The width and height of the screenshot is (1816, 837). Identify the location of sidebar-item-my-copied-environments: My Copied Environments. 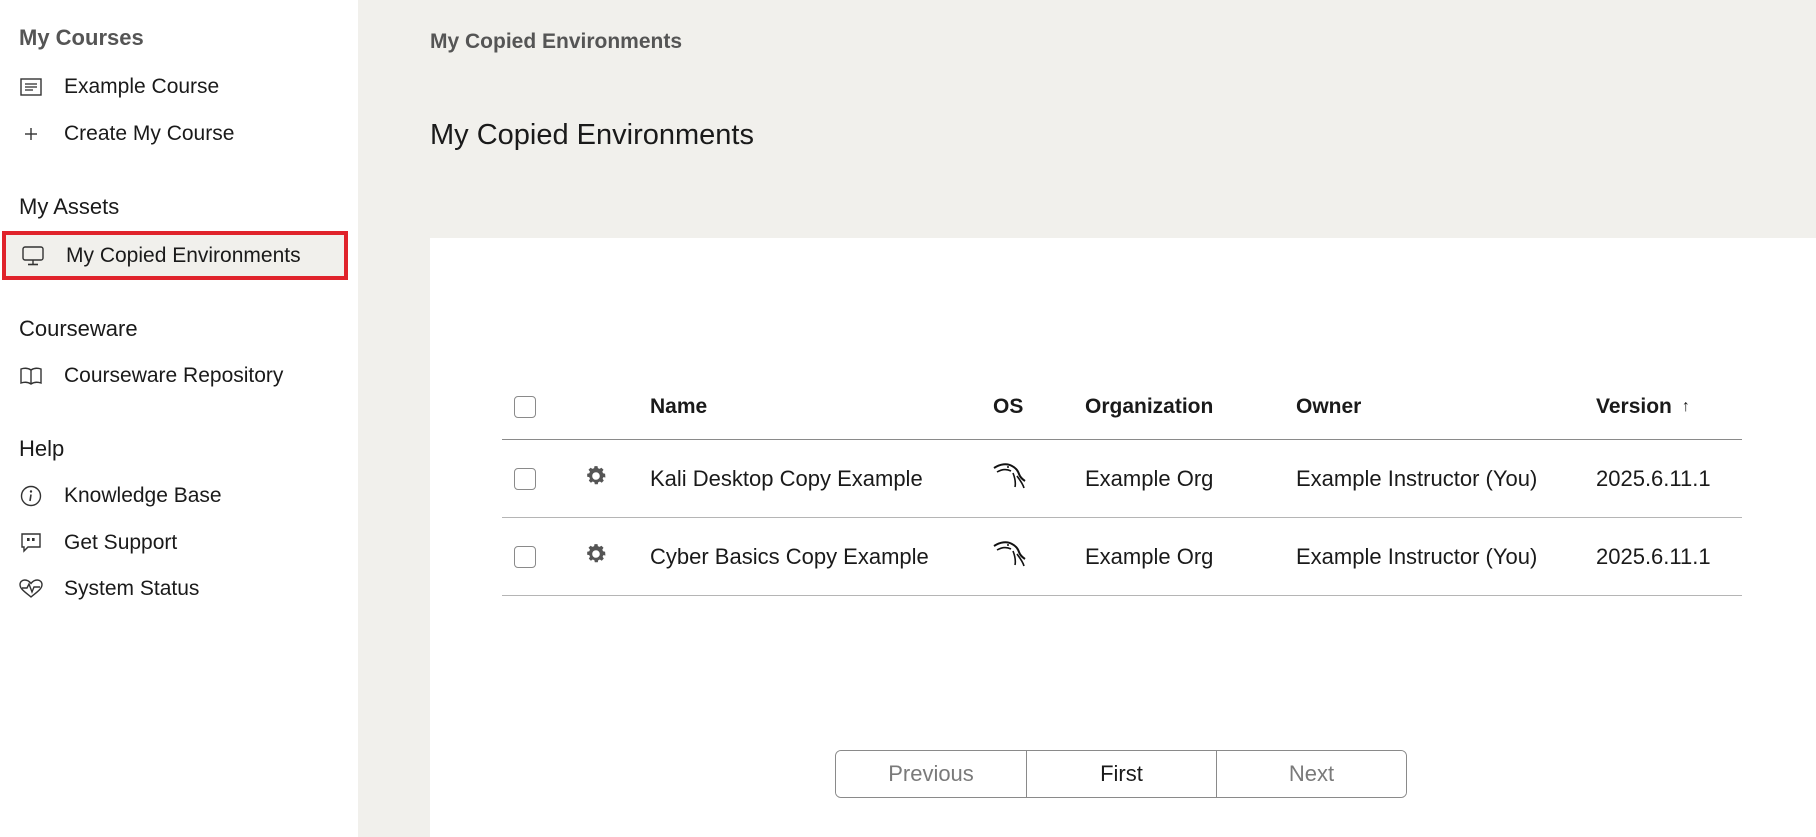
(175, 255).